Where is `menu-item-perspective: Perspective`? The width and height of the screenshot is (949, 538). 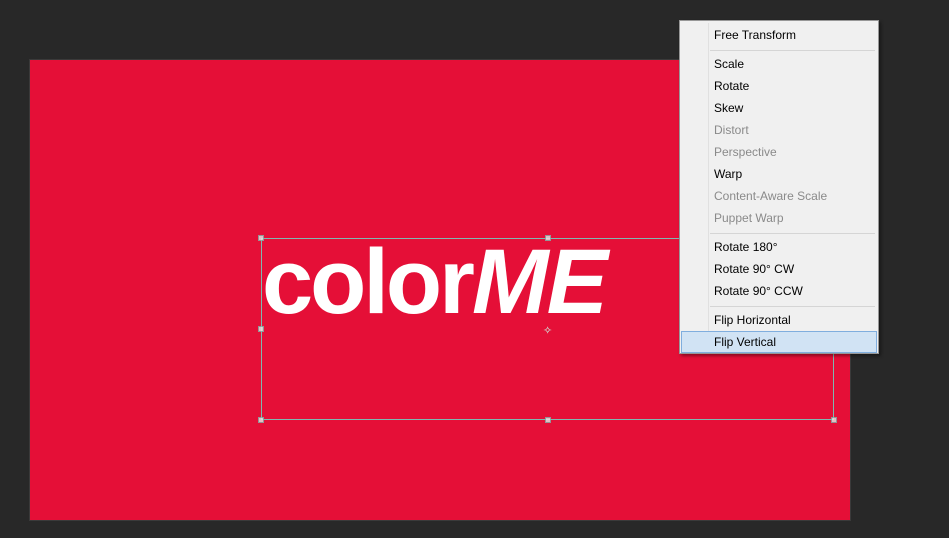 menu-item-perspective: Perspective is located at coordinates (745, 152).